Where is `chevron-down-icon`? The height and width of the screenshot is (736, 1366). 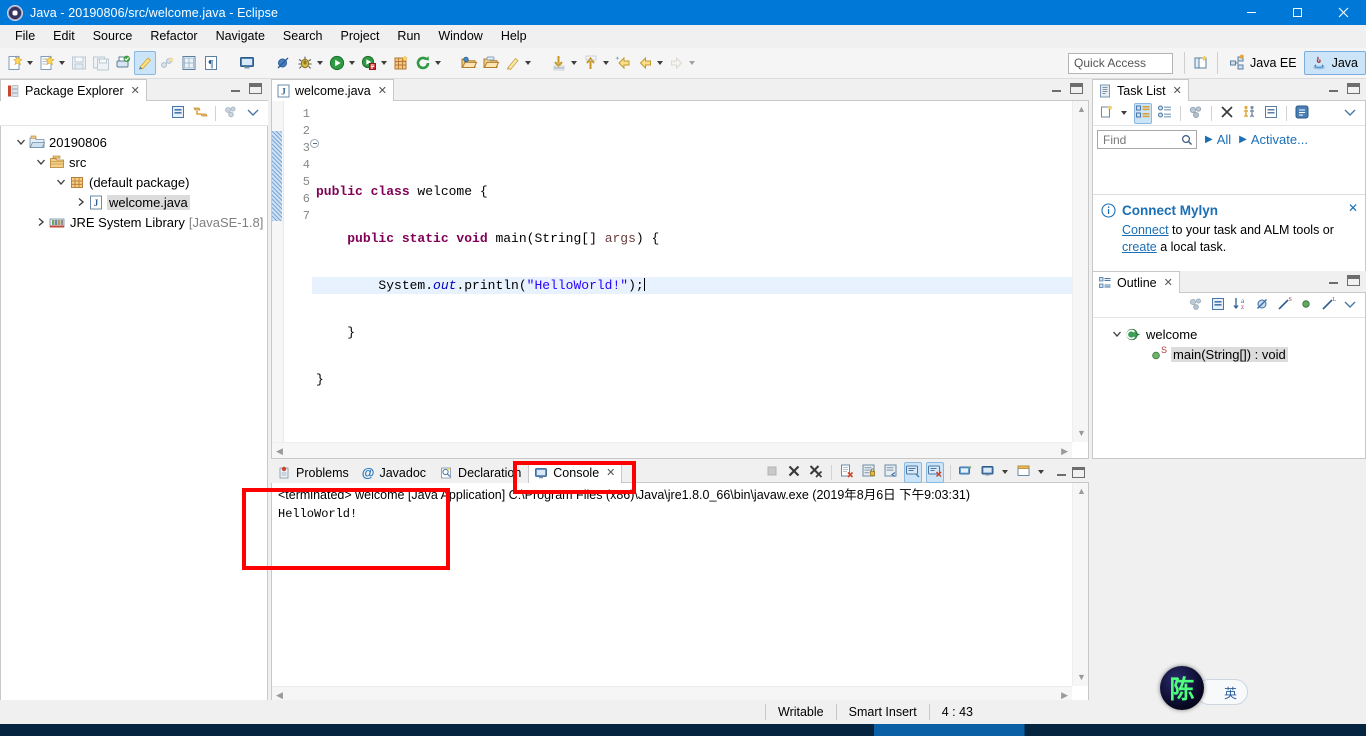
chevron-down-icon is located at coordinates (253, 113).